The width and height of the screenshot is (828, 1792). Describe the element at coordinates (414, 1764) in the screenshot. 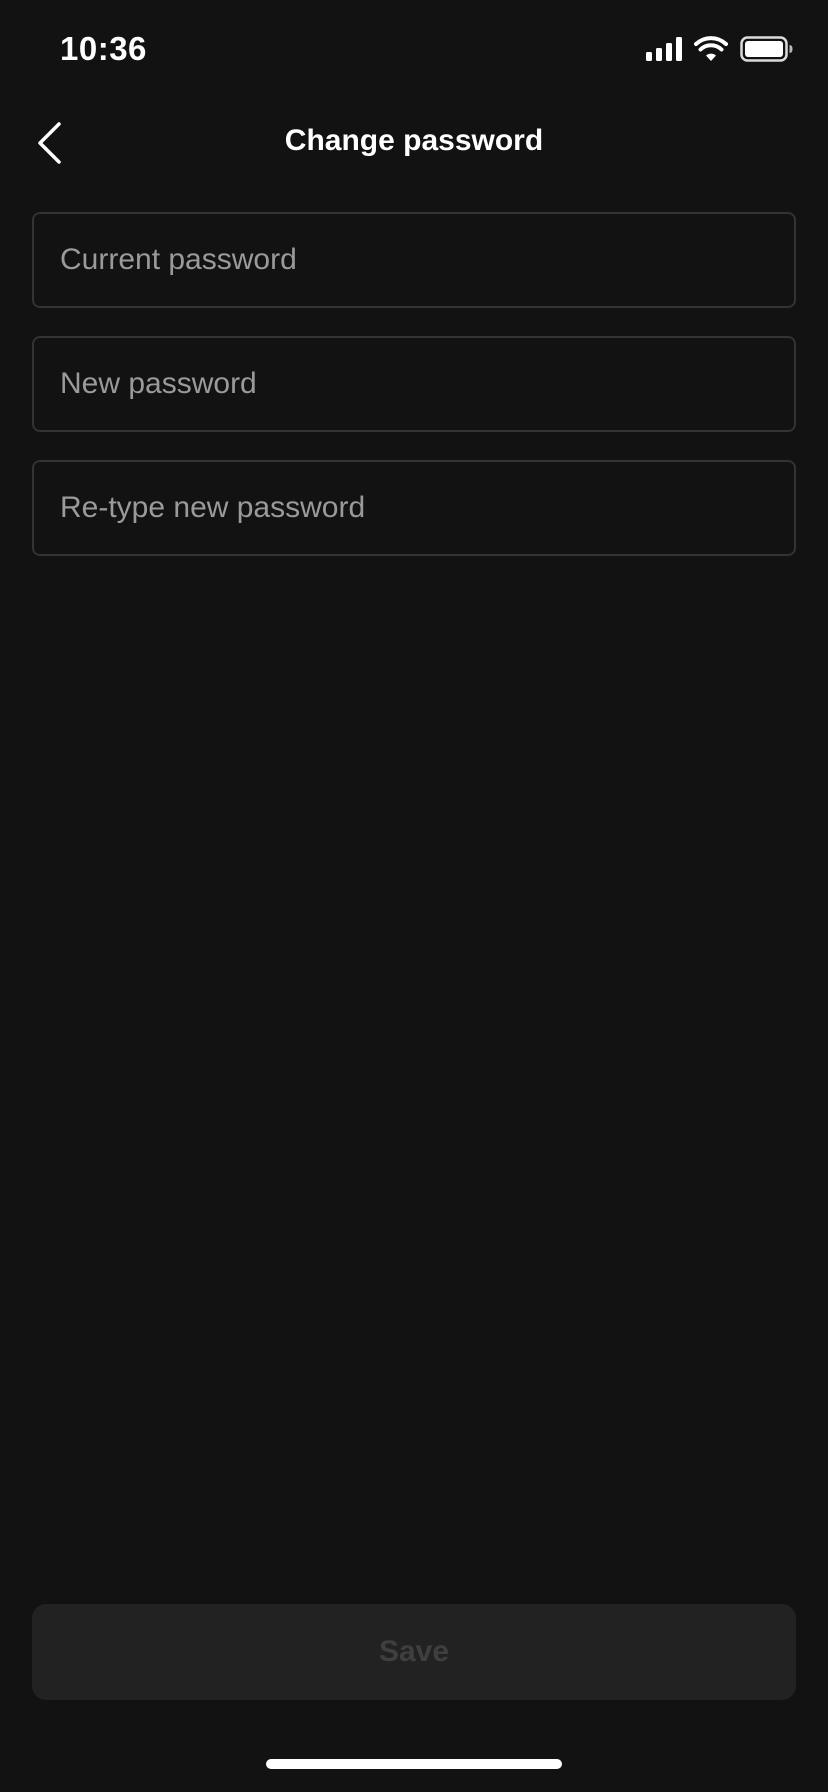

I see `home-indicator` at that location.